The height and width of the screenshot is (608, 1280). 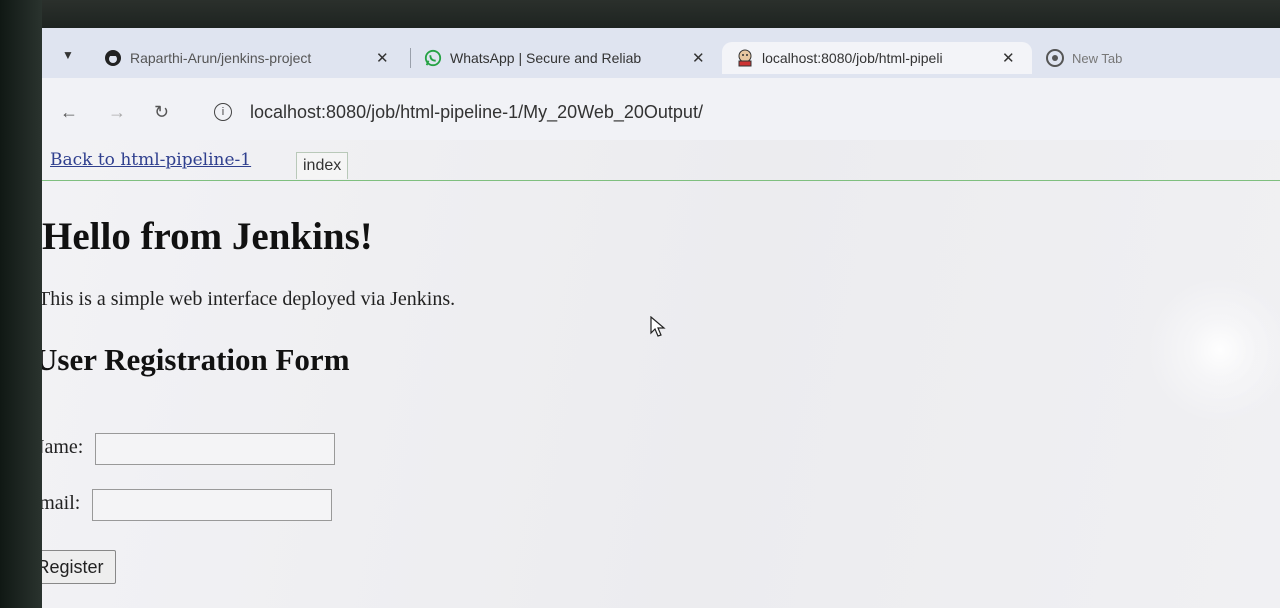 I want to click on tab-title: New Tab, so click(x=1097, y=58).